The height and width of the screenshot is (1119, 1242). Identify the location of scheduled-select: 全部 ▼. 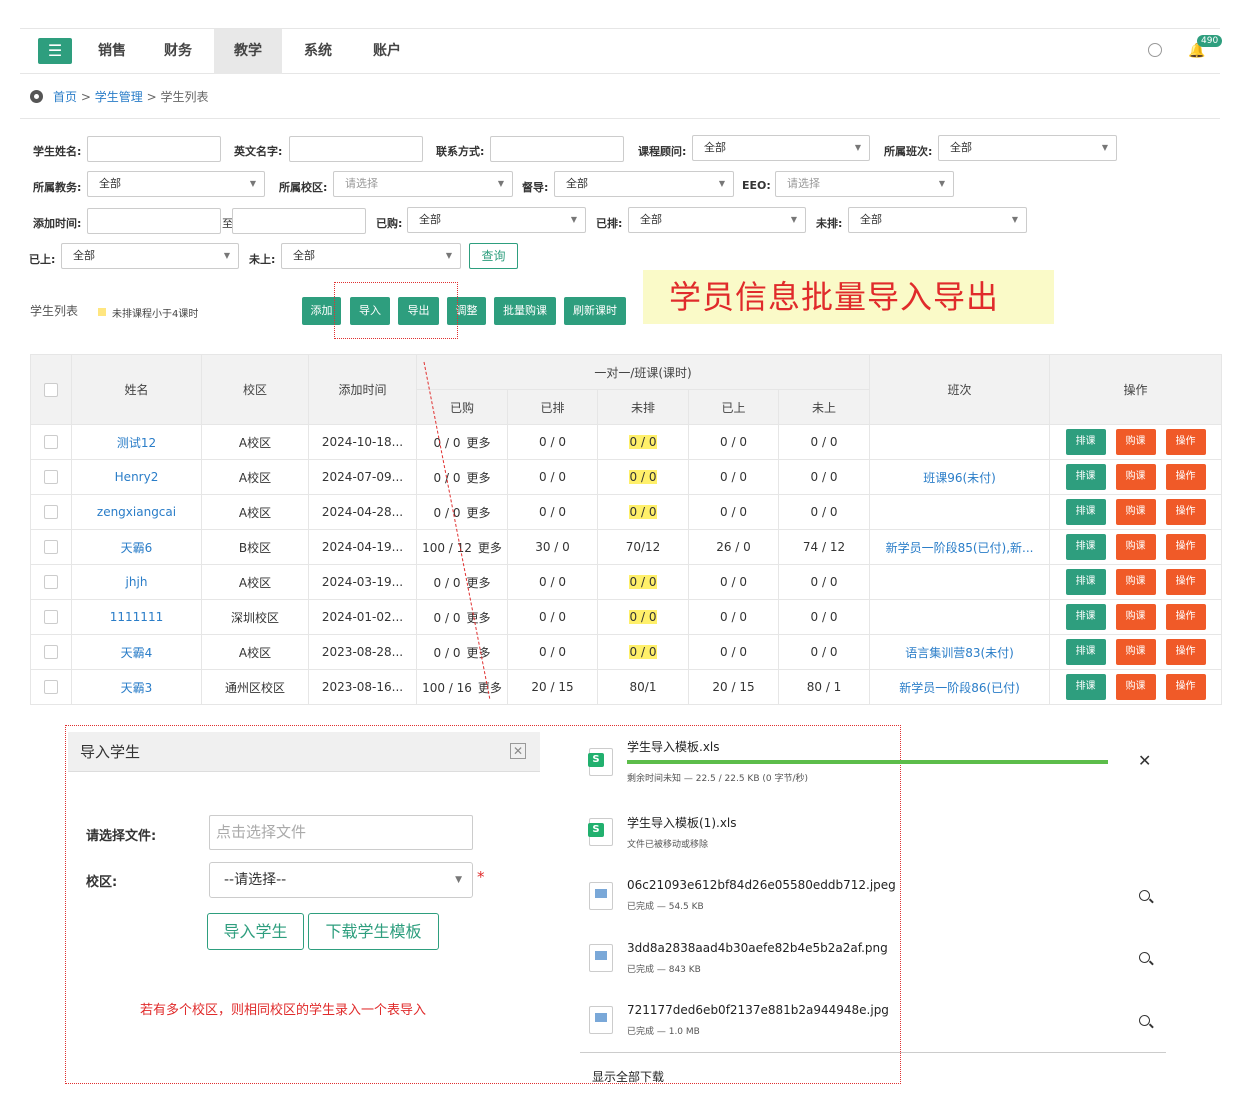
(717, 220).